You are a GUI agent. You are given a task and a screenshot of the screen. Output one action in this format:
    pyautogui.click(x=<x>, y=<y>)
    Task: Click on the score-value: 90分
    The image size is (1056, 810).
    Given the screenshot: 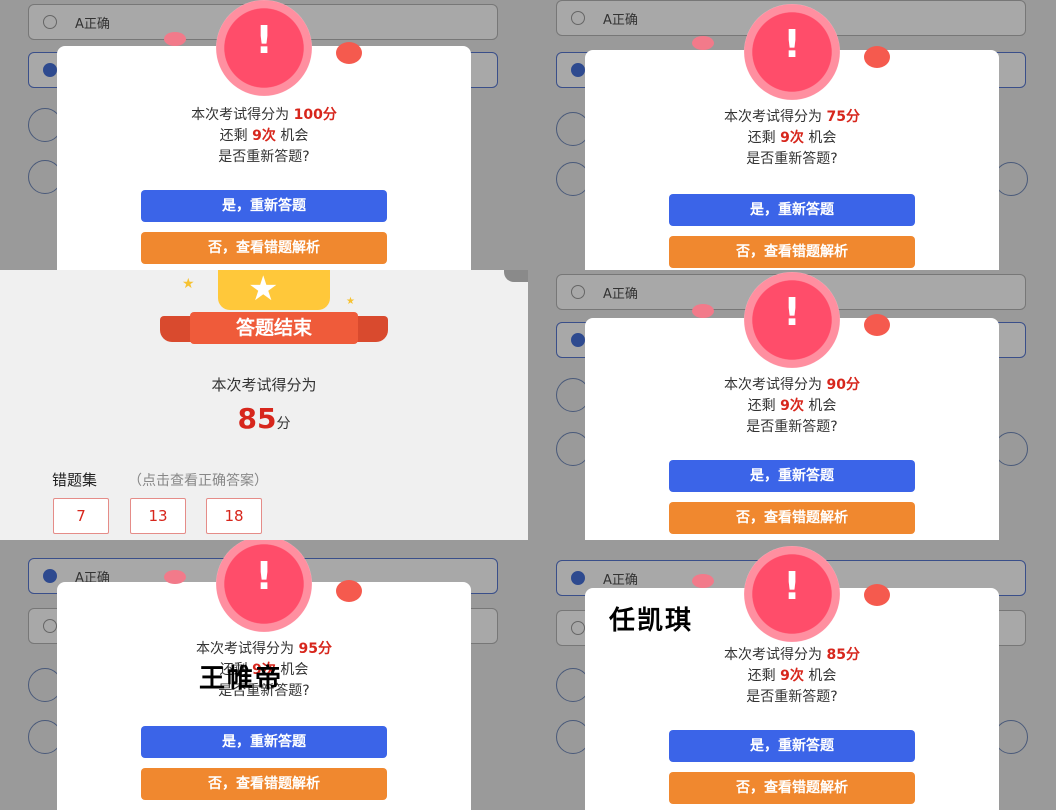 What is the action you would take?
    pyautogui.click(x=843, y=385)
    